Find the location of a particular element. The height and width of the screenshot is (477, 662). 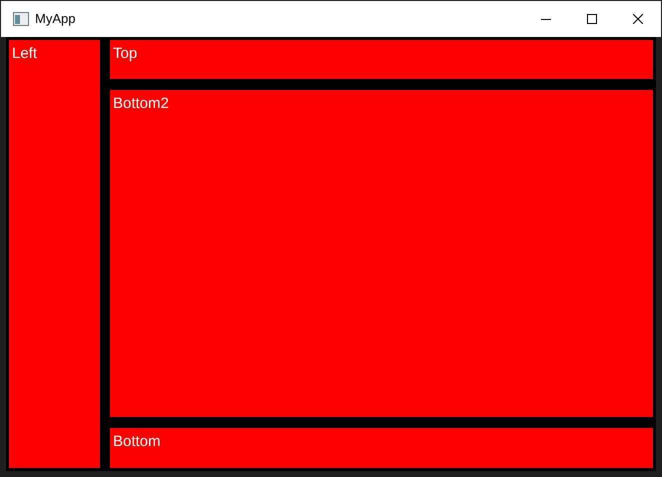

maximize-icon is located at coordinates (592, 19).